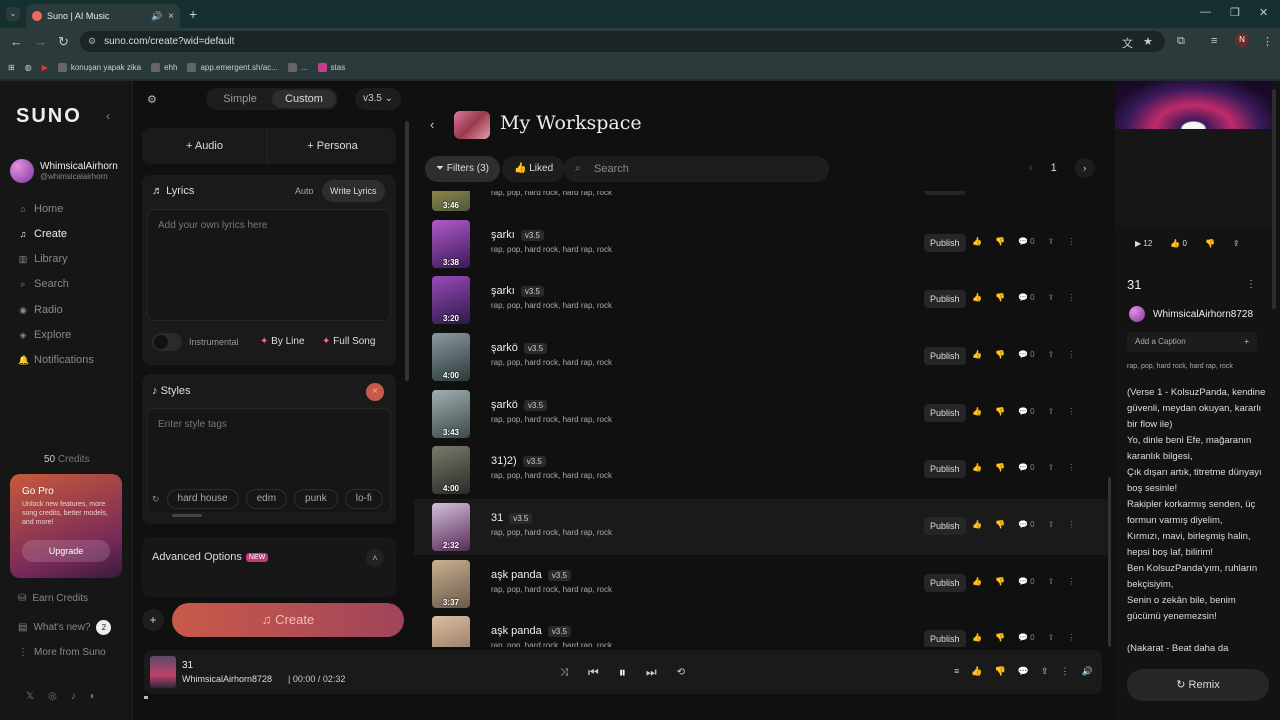  Describe the element at coordinates (1205, 12) in the screenshot. I see `minimize-icon: —` at that location.